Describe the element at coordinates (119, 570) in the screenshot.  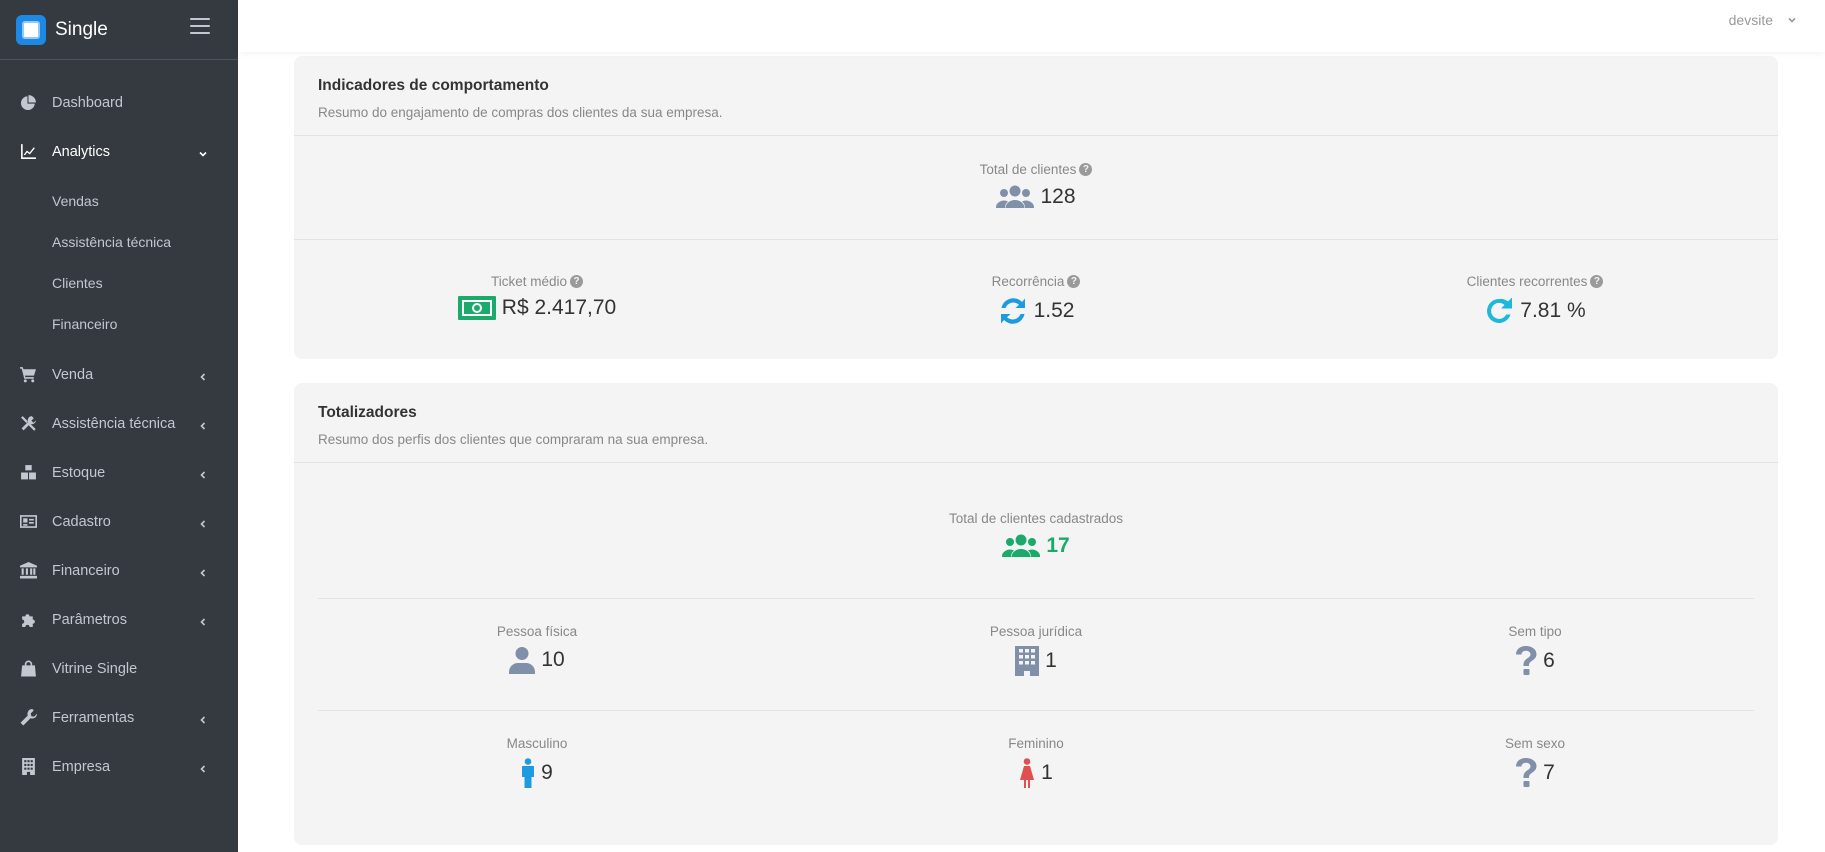
I see `sidebar-item-financeiro: Financeiro` at that location.